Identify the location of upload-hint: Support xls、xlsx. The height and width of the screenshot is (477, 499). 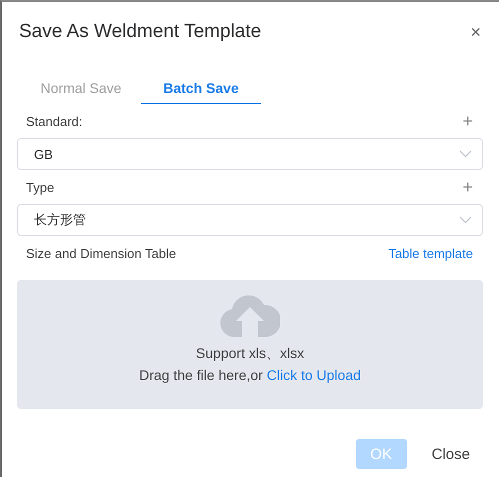
(250, 354).